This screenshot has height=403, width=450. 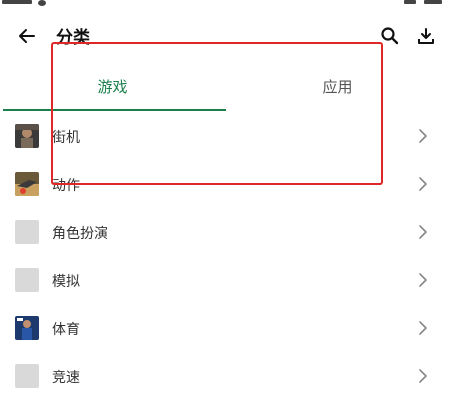 I want to click on tab-apps: 应用, so click(x=337, y=86).